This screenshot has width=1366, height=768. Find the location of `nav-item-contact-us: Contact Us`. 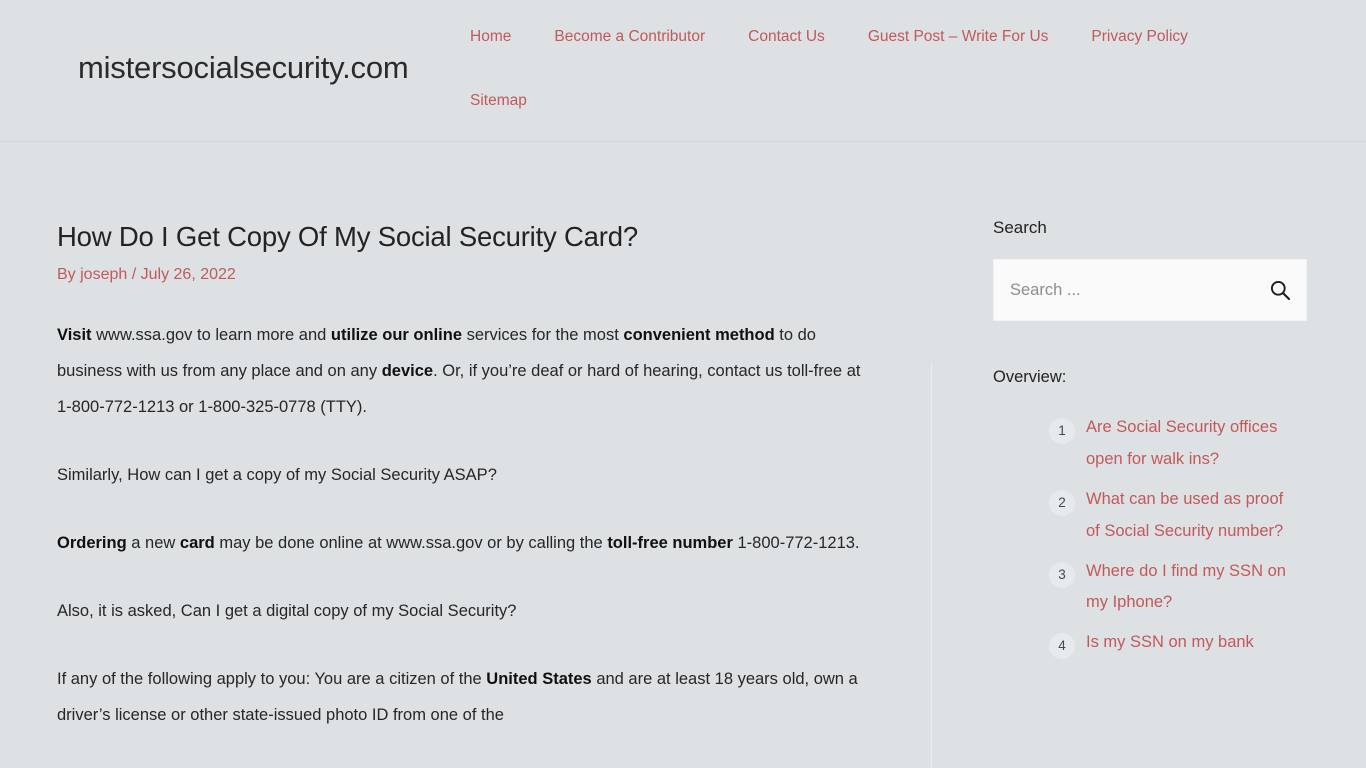

nav-item-contact-us: Contact Us is located at coordinates (786, 37).